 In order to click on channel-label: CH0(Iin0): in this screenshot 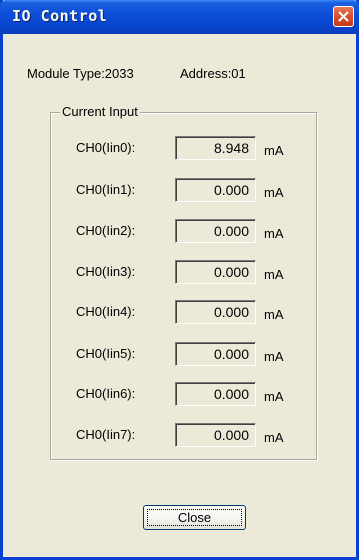, I will do `click(106, 147)`.